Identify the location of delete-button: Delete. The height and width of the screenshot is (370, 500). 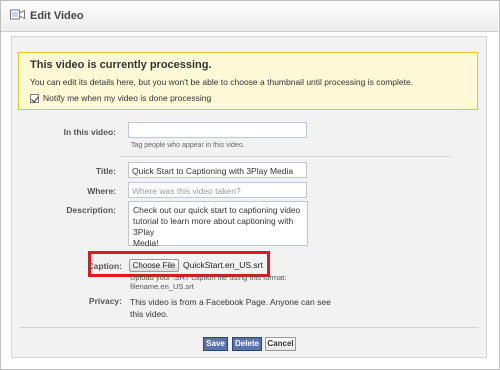
(247, 344).